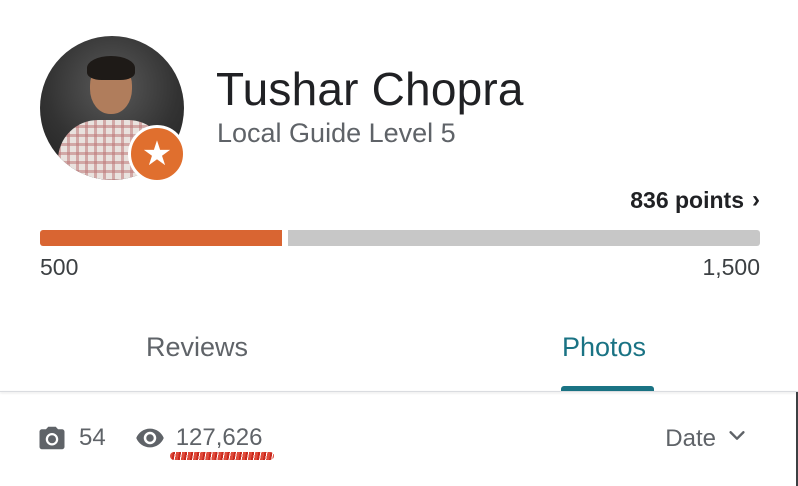 The height and width of the screenshot is (486, 798). Describe the element at coordinates (399, 391) in the screenshot. I see `tabs-divider` at that location.